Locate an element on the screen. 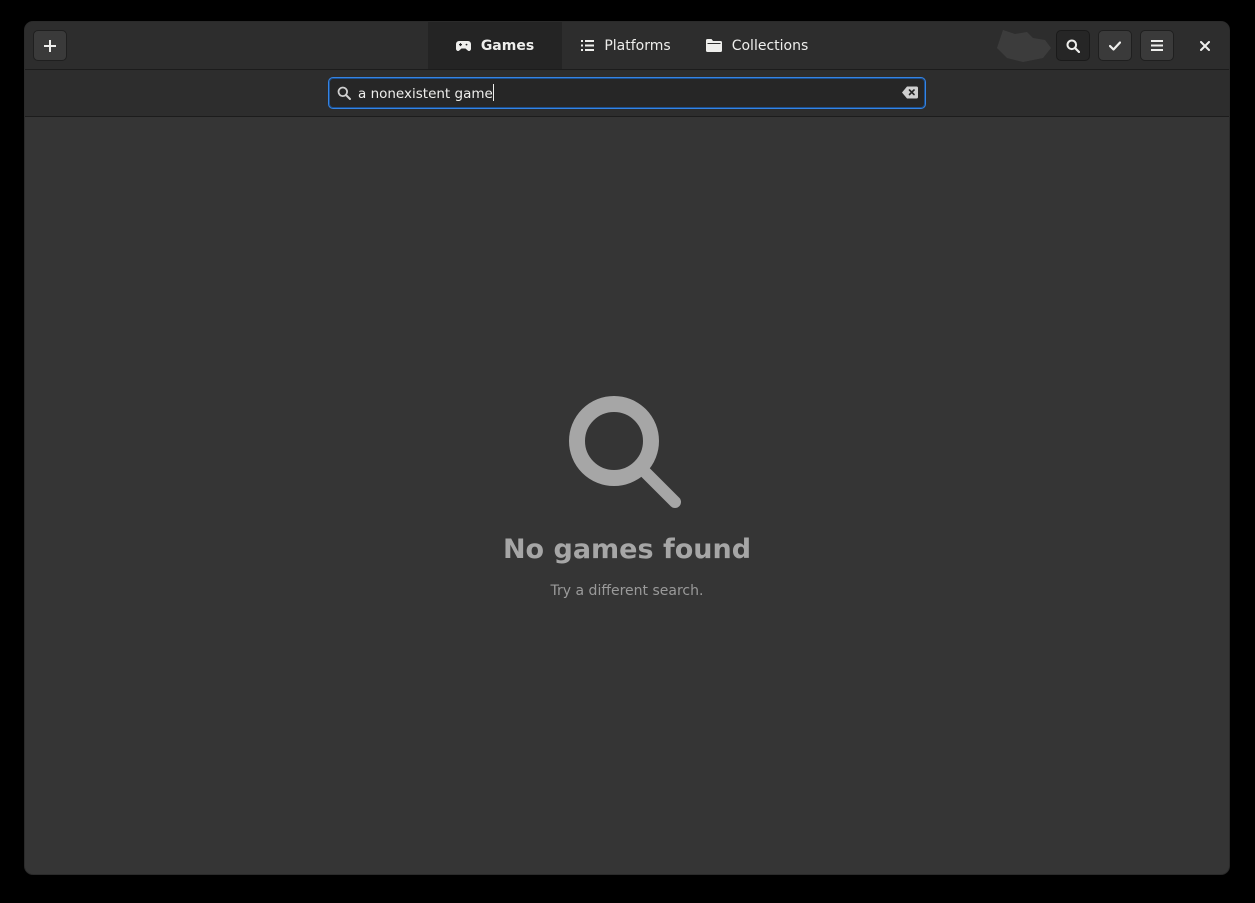  view-switcher: Games Platforms Collections is located at coordinates (626, 45).